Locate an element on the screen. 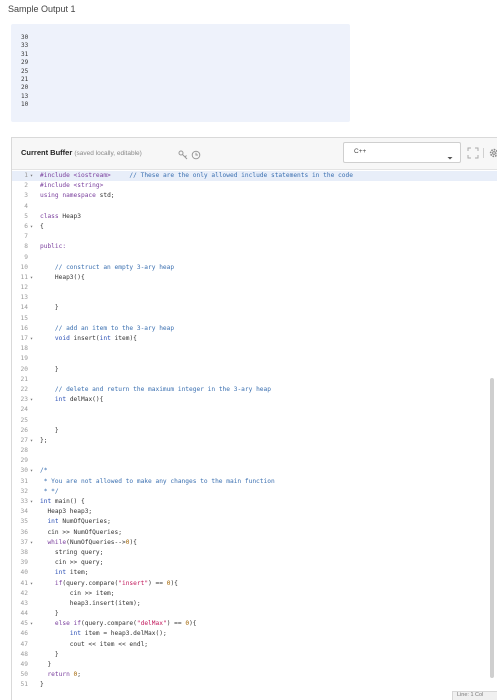 The width and height of the screenshot is (497, 700). code-text: while(NumOfQueries-->0){ is located at coordinates (88, 543).